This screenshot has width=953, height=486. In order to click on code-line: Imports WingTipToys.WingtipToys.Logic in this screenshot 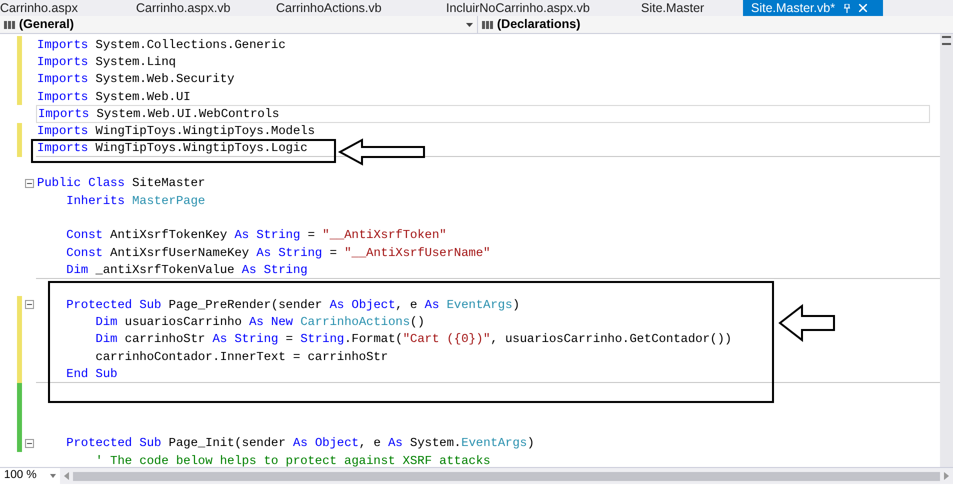, I will do `click(172, 148)`.